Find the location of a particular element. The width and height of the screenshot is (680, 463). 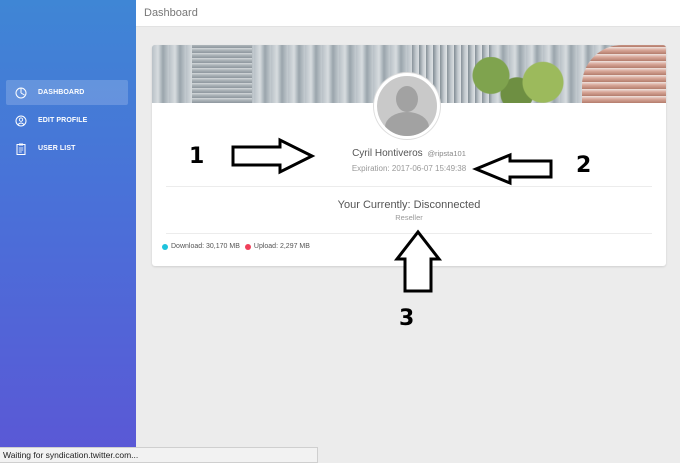

profile-handle: @ripsta101 is located at coordinates (446, 153).